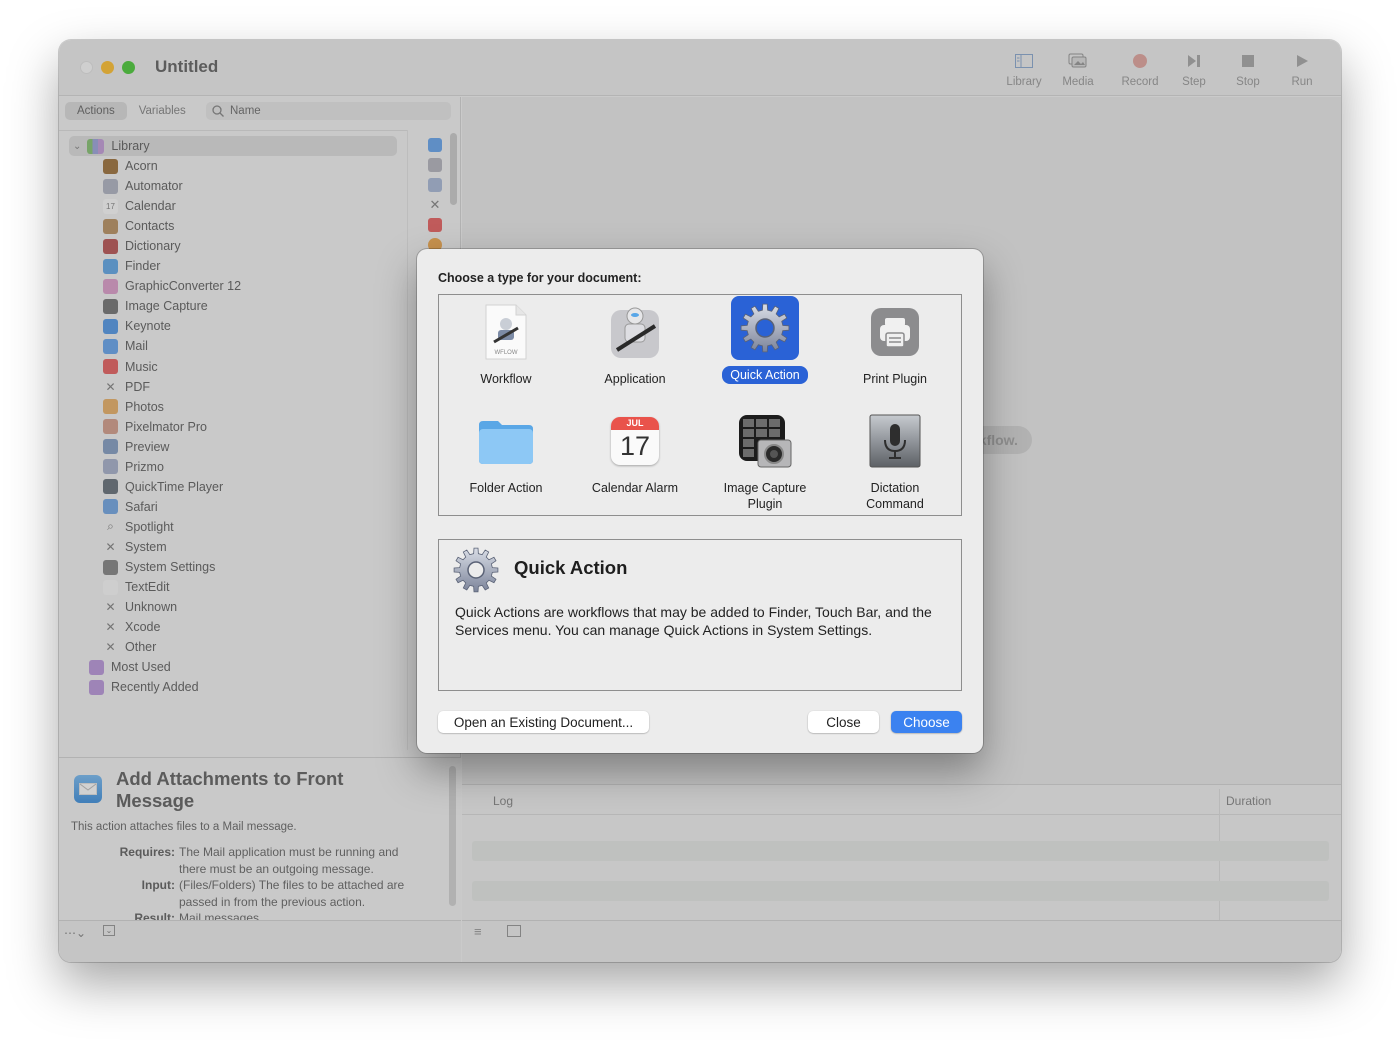 The image size is (1400, 1040). What do you see at coordinates (1194, 82) in the screenshot?
I see `toolbar-step-label: Step` at bounding box center [1194, 82].